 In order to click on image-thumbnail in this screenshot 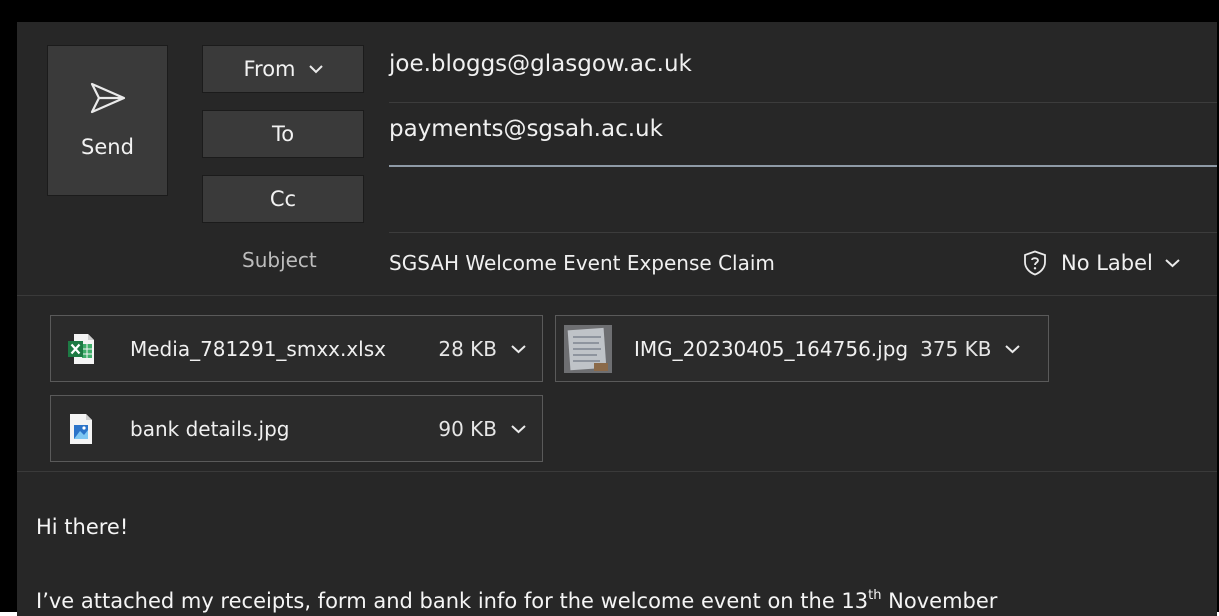, I will do `click(588, 348)`.